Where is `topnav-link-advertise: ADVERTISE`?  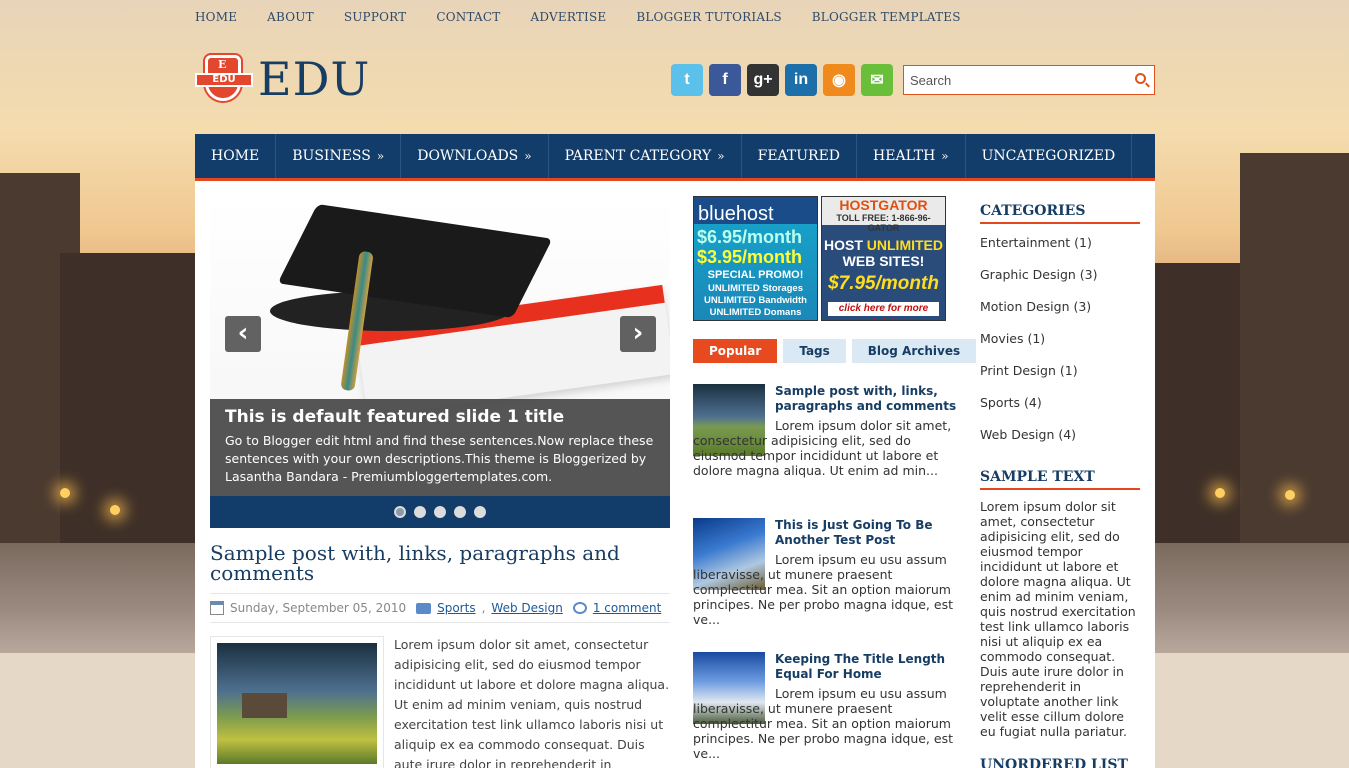
topnav-link-advertise: ADVERTISE is located at coordinates (569, 17).